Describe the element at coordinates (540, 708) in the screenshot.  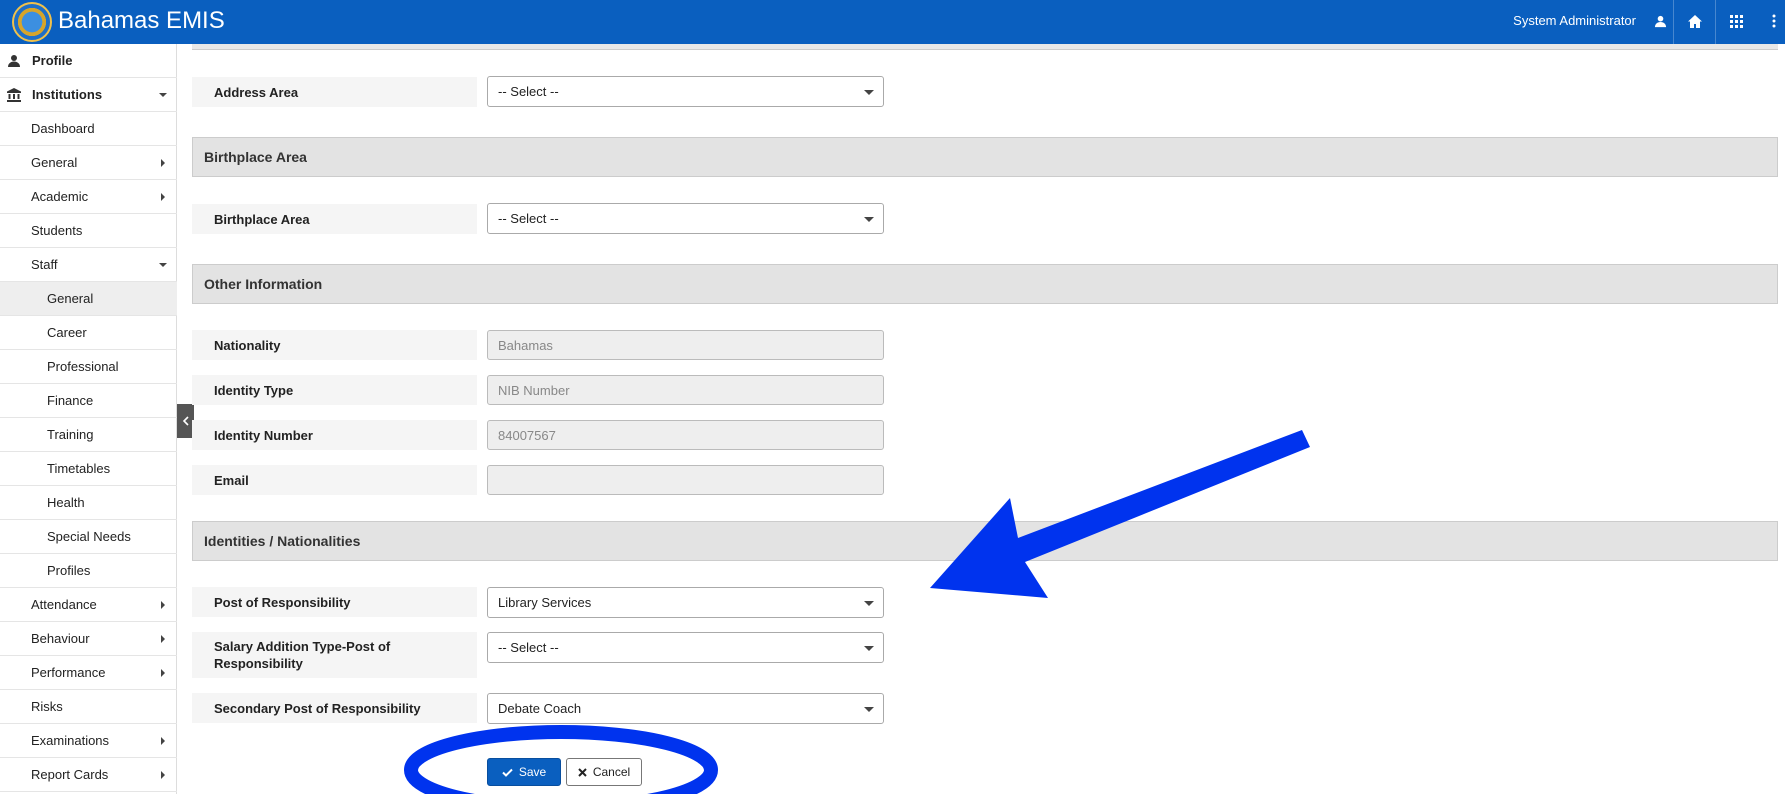
I see `select-value: Debate Coach` at that location.